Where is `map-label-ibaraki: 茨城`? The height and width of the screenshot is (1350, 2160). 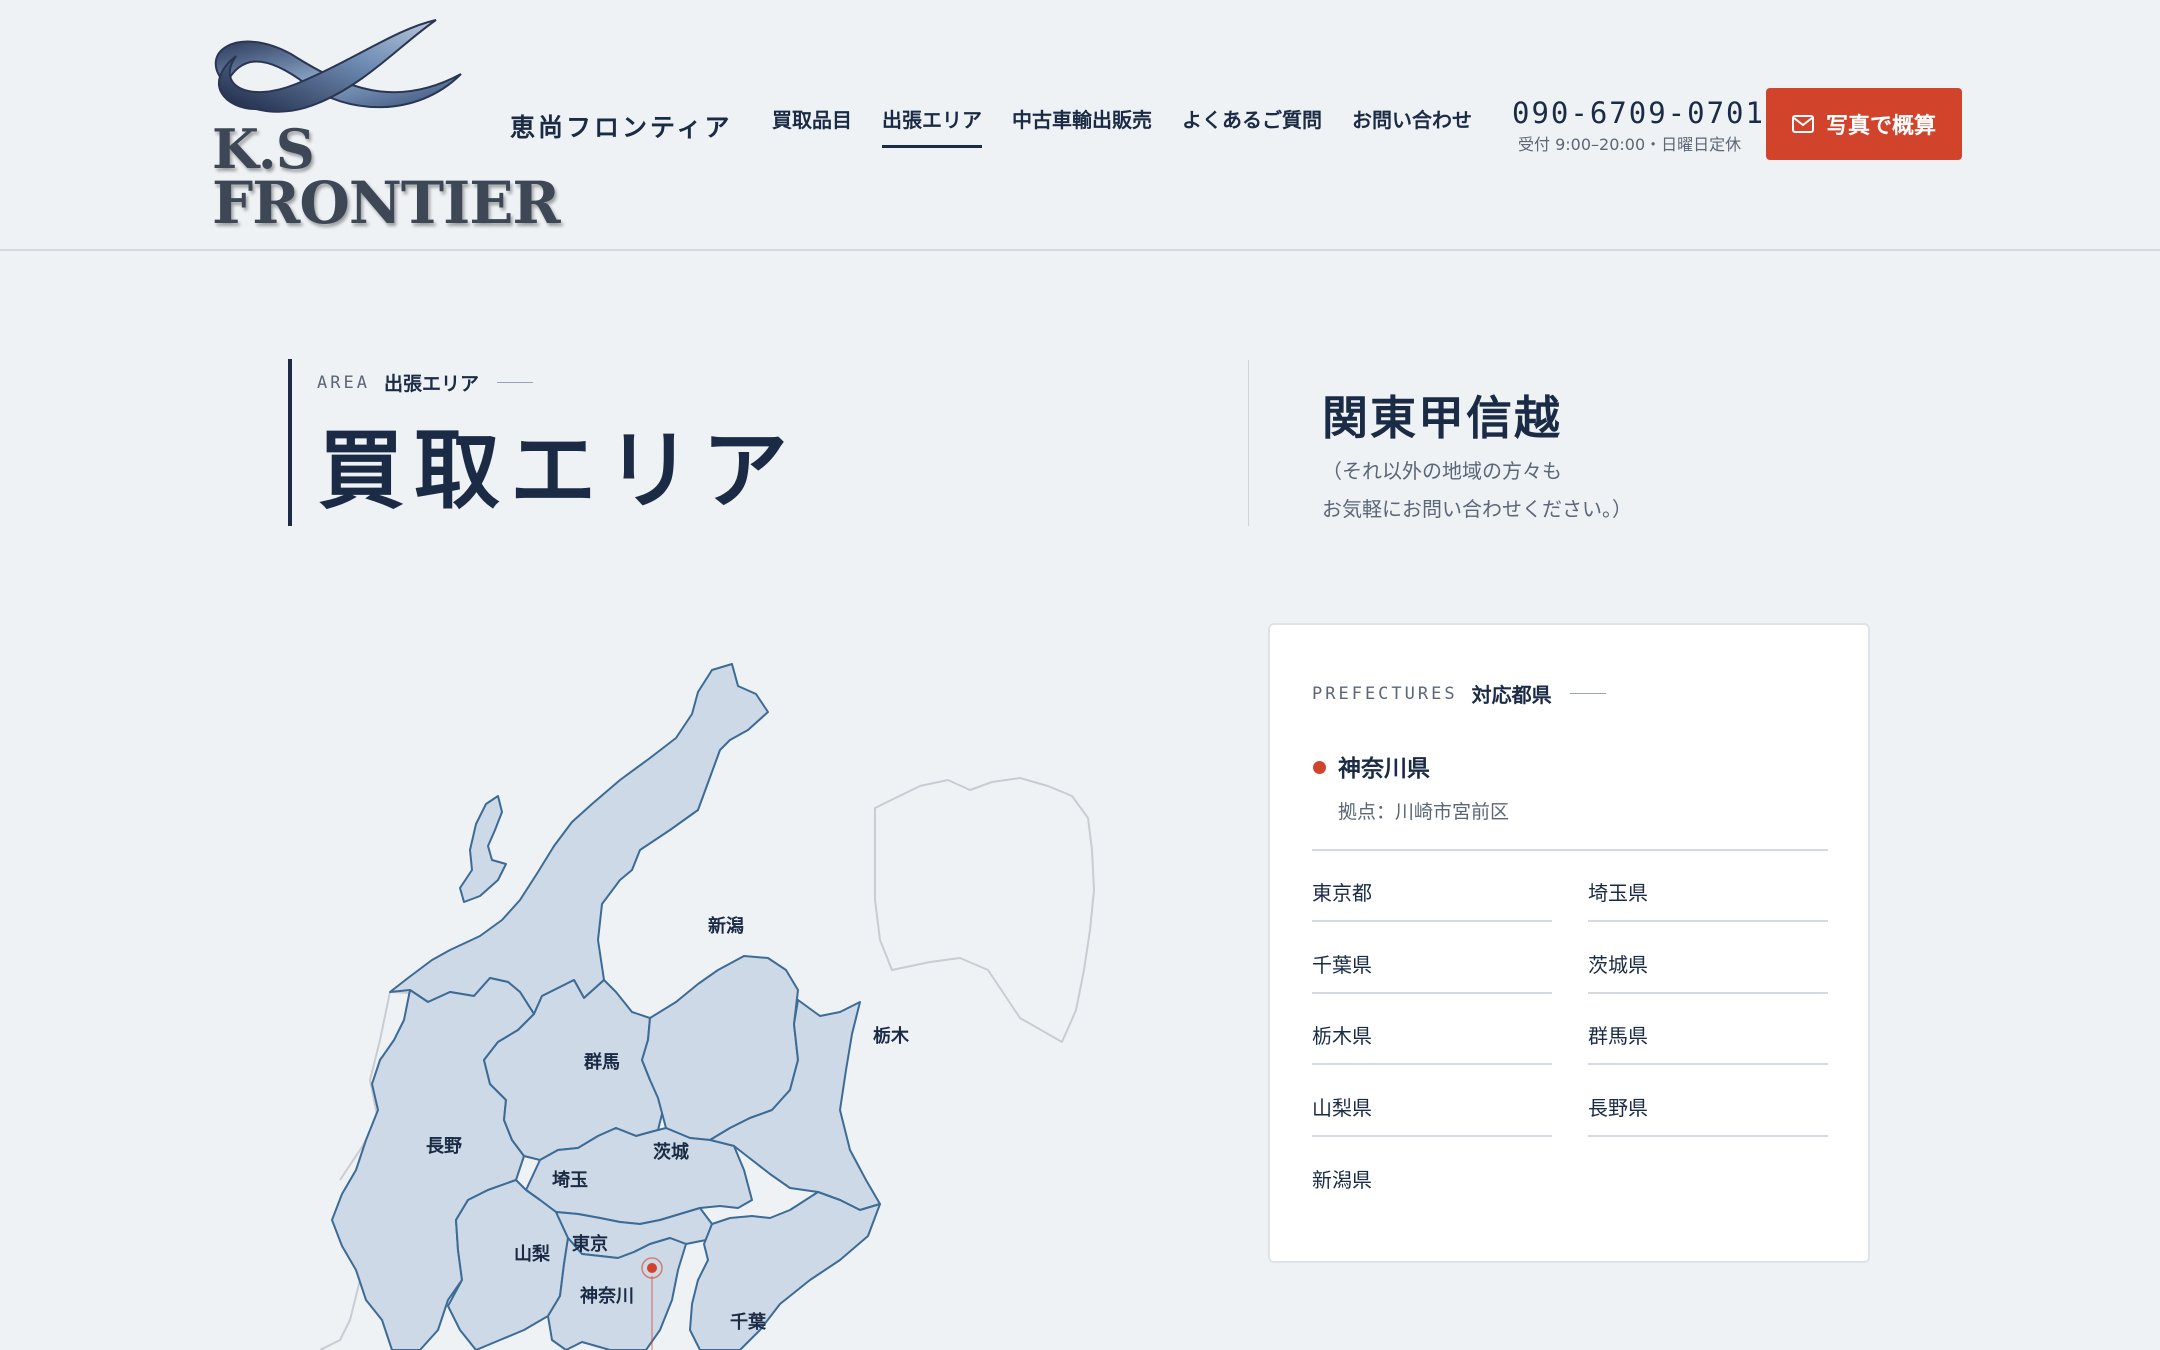
map-label-ibaraki: 茨城 is located at coordinates (671, 1152).